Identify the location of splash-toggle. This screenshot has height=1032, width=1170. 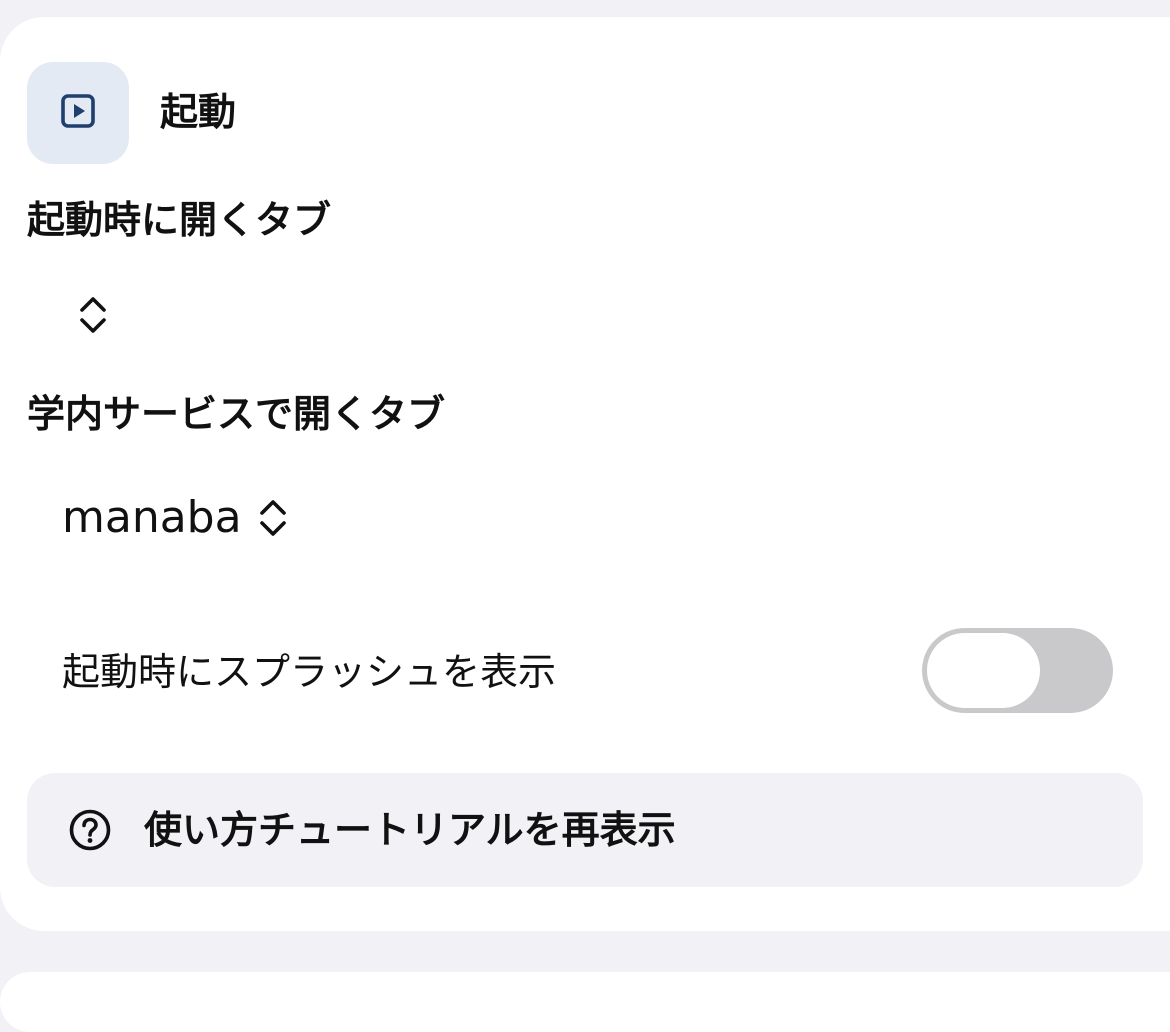
(1017, 670).